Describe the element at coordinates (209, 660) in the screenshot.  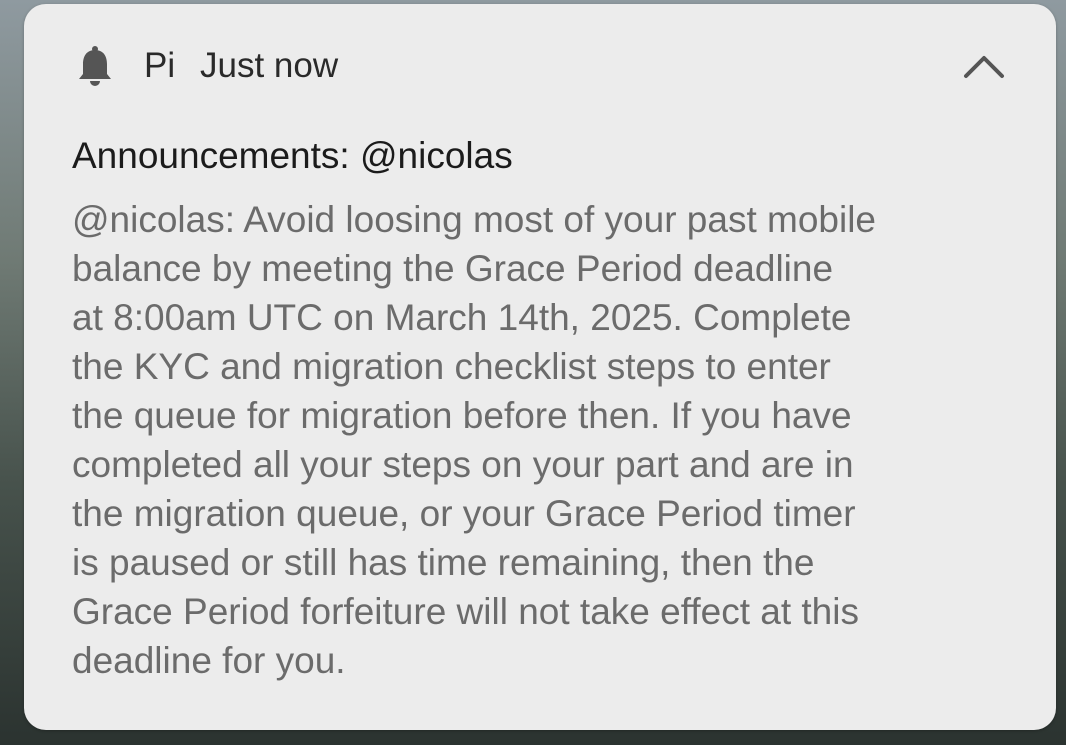
I see `body-line: deadline for you.` at that location.